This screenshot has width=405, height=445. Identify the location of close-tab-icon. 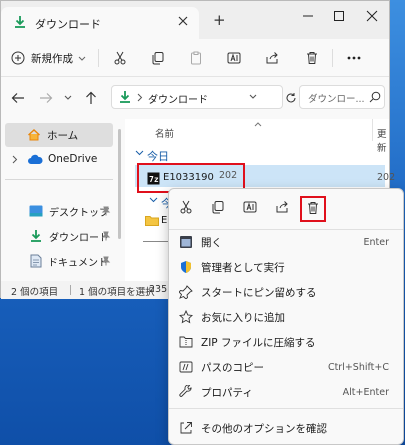
(183, 21).